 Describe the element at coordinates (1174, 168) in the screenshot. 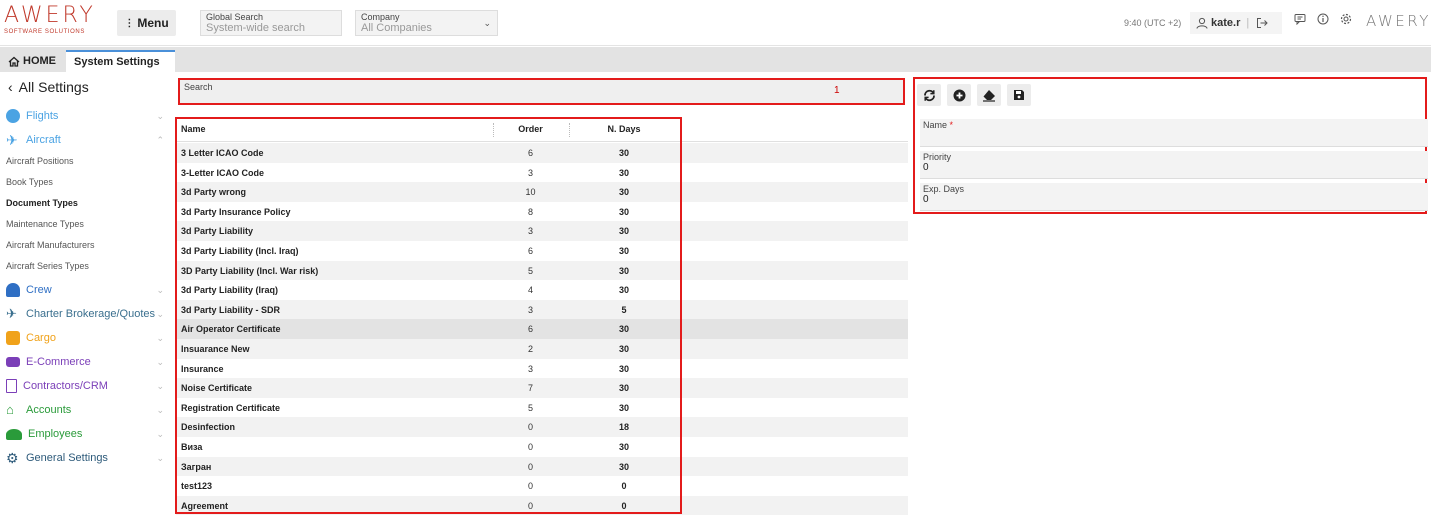

I see `priority-value: 0` at that location.